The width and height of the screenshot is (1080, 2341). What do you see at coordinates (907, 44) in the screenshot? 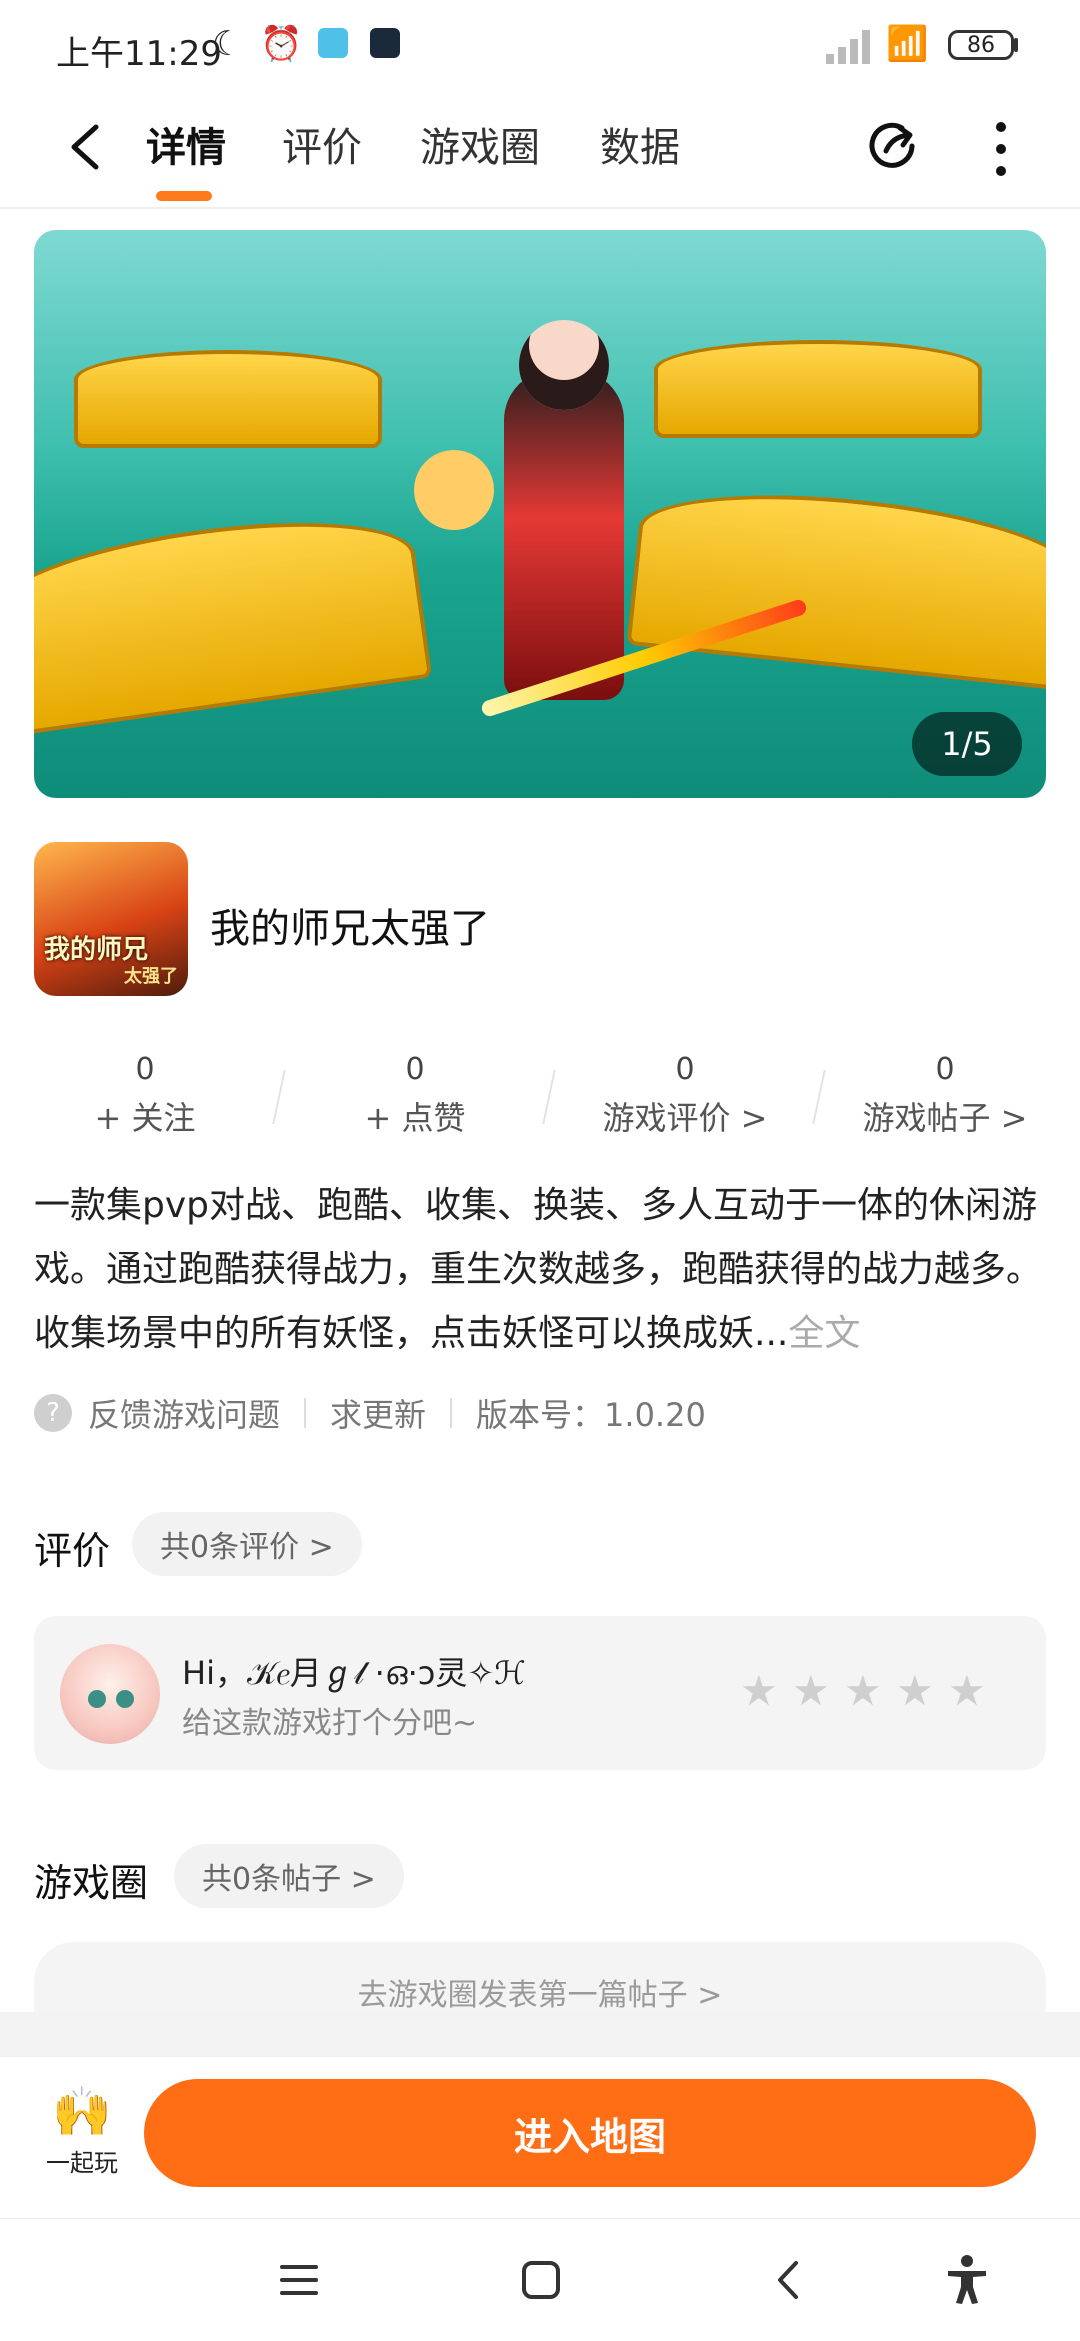
I see `wifi-icon: 📶` at bounding box center [907, 44].